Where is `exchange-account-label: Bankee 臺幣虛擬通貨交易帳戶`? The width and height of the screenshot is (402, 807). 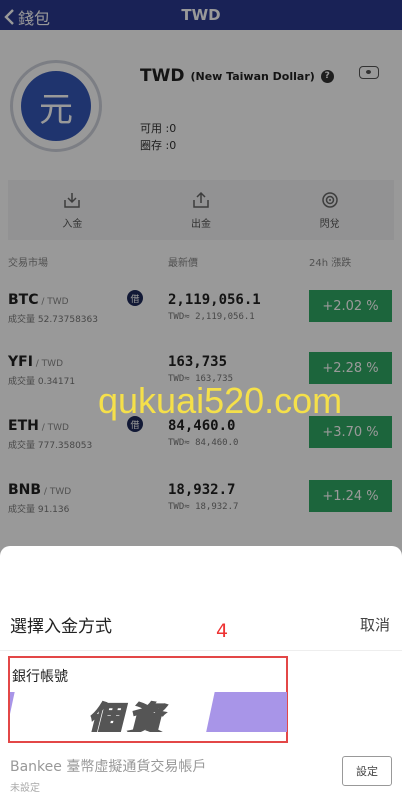 exchange-account-label: Bankee 臺幣虛擬通貨交易帳戶 is located at coordinates (108, 767).